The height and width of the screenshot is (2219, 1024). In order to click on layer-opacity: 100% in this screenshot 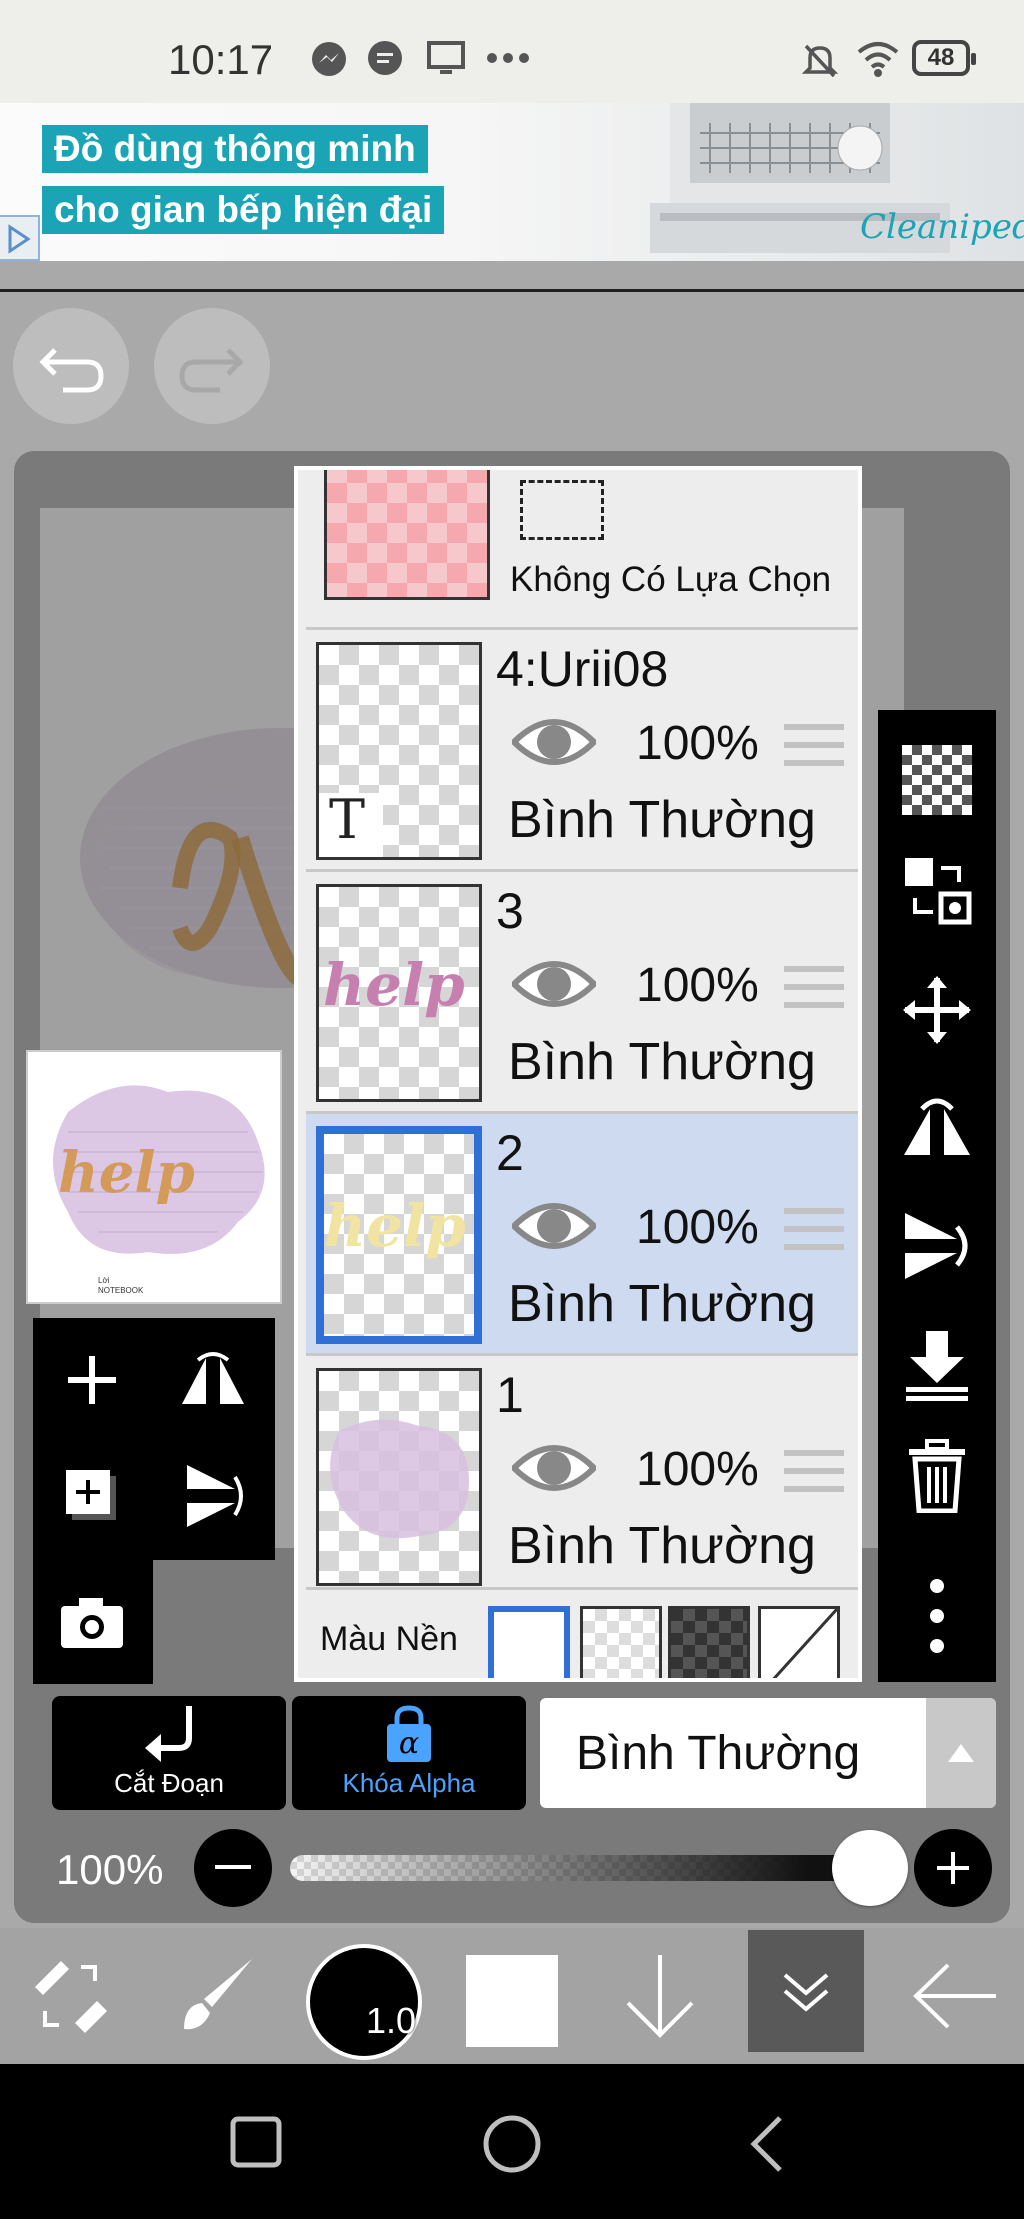, I will do `click(697, 1227)`.